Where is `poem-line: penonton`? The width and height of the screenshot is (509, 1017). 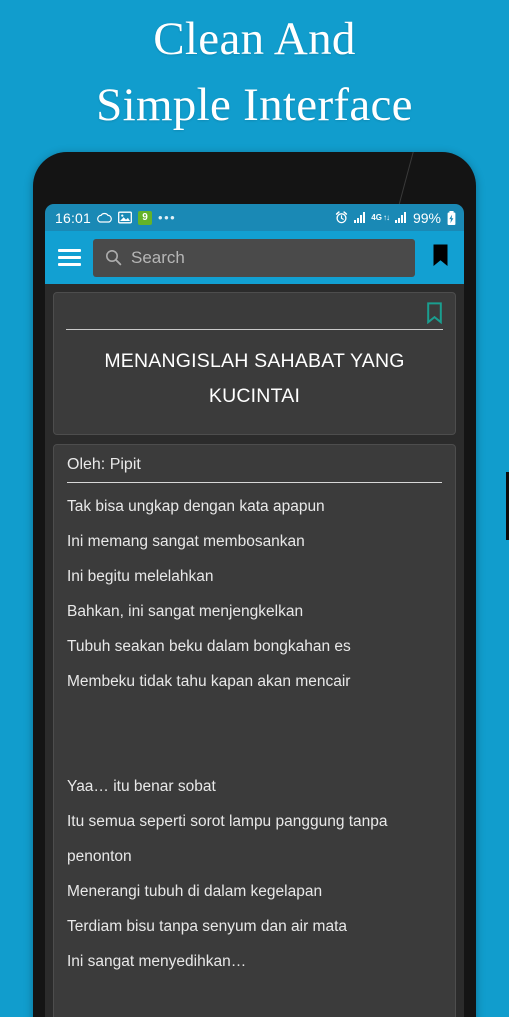 poem-line: penonton is located at coordinates (99, 856).